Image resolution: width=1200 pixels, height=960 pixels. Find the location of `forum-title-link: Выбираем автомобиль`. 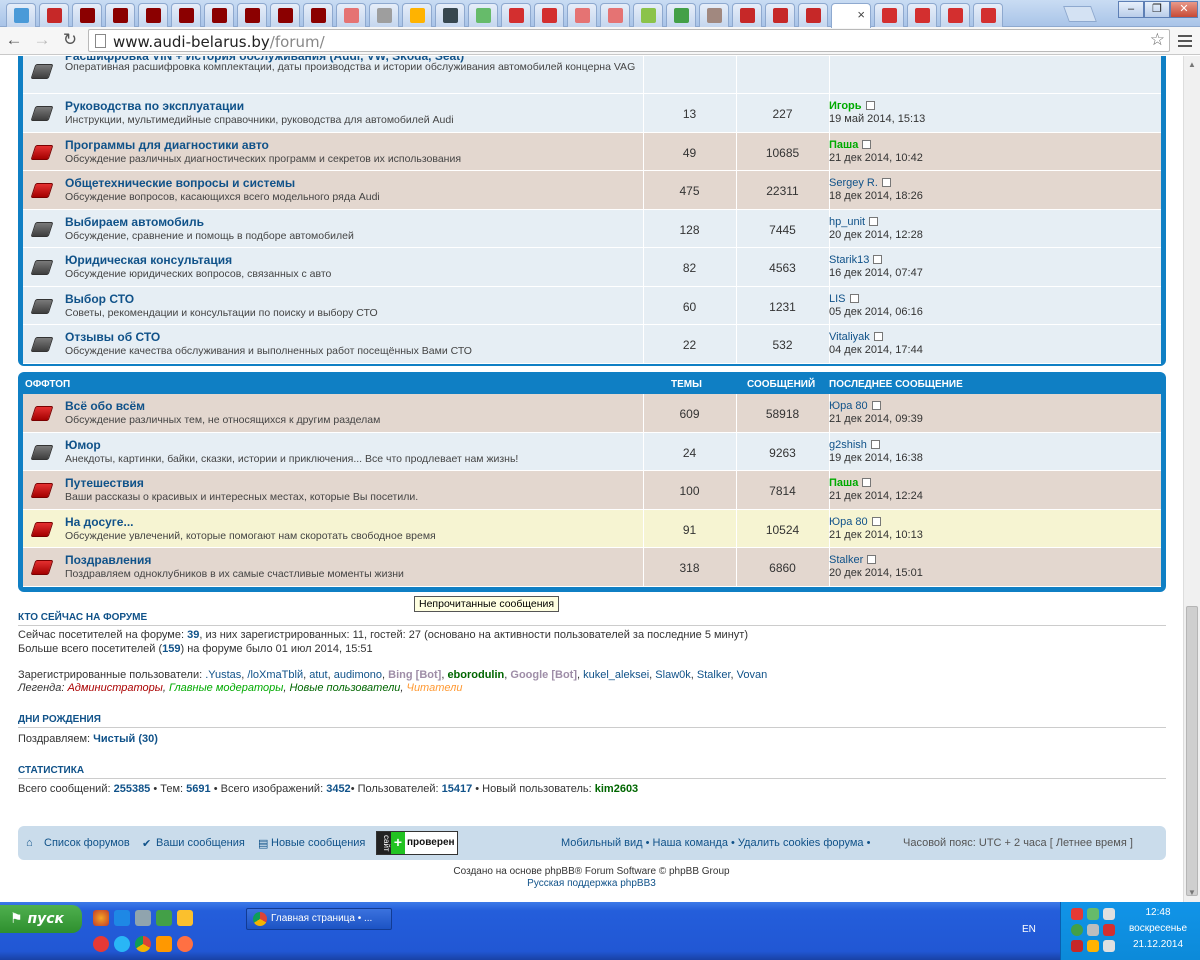

forum-title-link: Выбираем автомобиль is located at coordinates (134, 222).